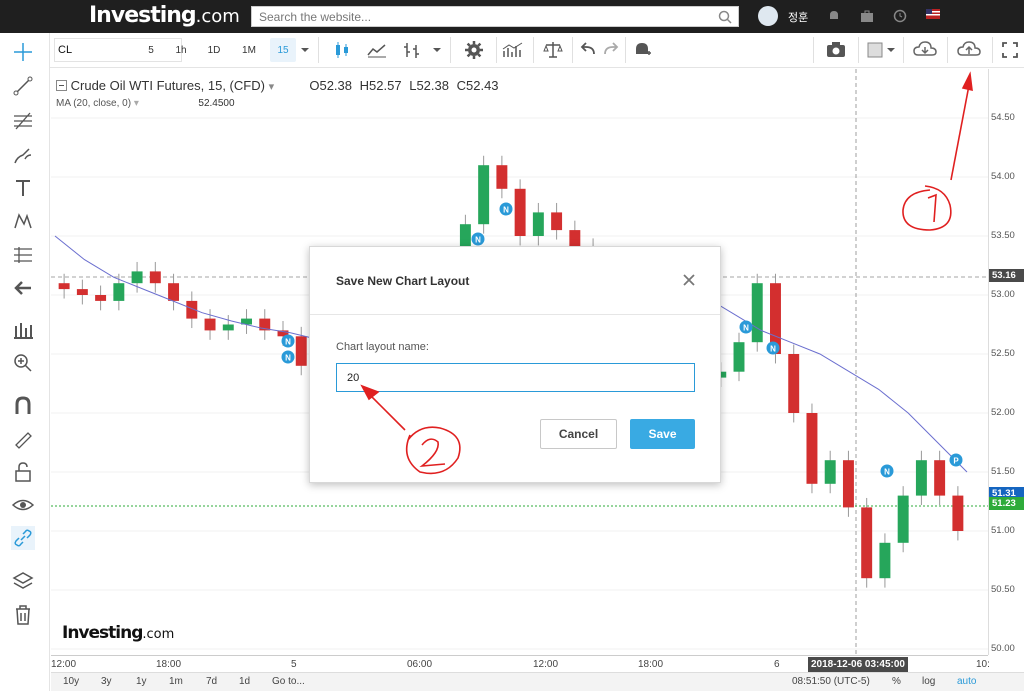 The height and width of the screenshot is (691, 1024). I want to click on interval-1h: 1h, so click(181, 50).